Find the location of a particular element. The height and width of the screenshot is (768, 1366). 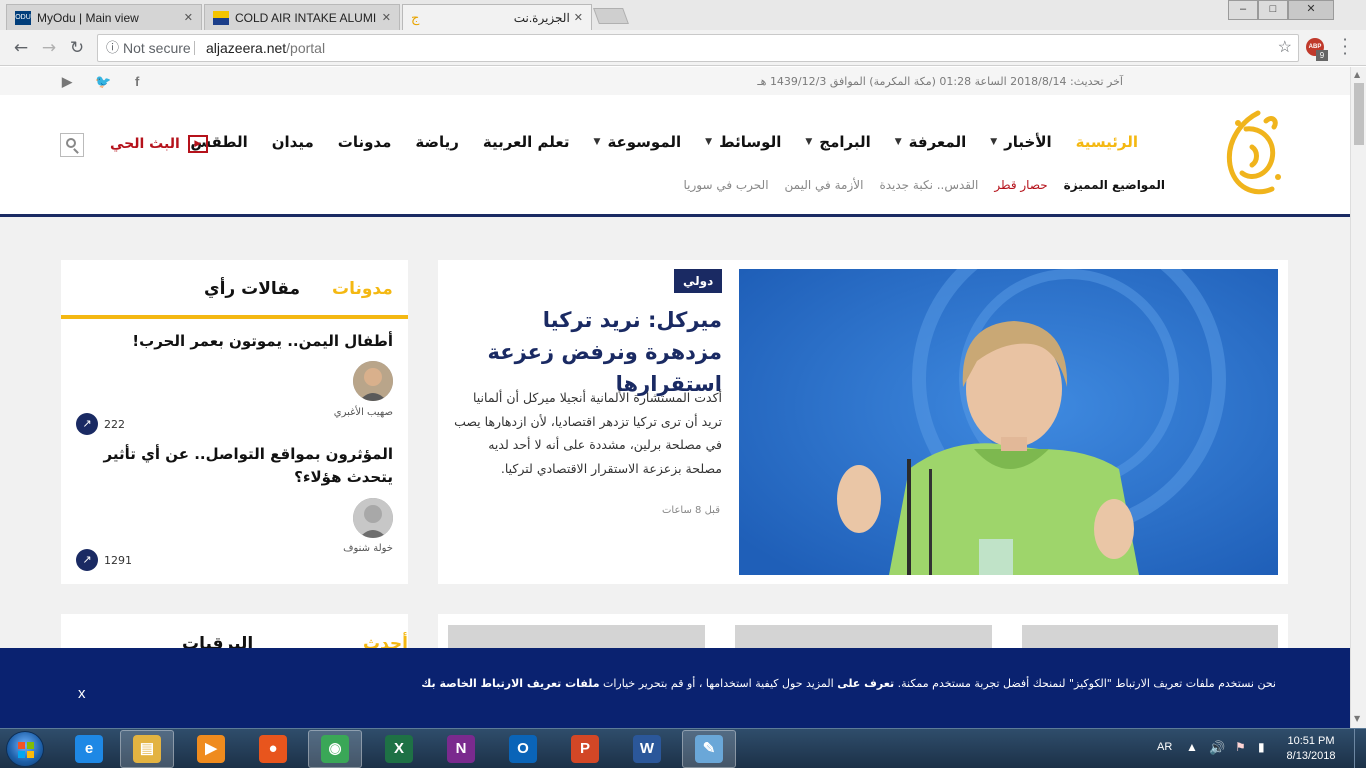

excel-icon: X is located at coordinates (399, 749).